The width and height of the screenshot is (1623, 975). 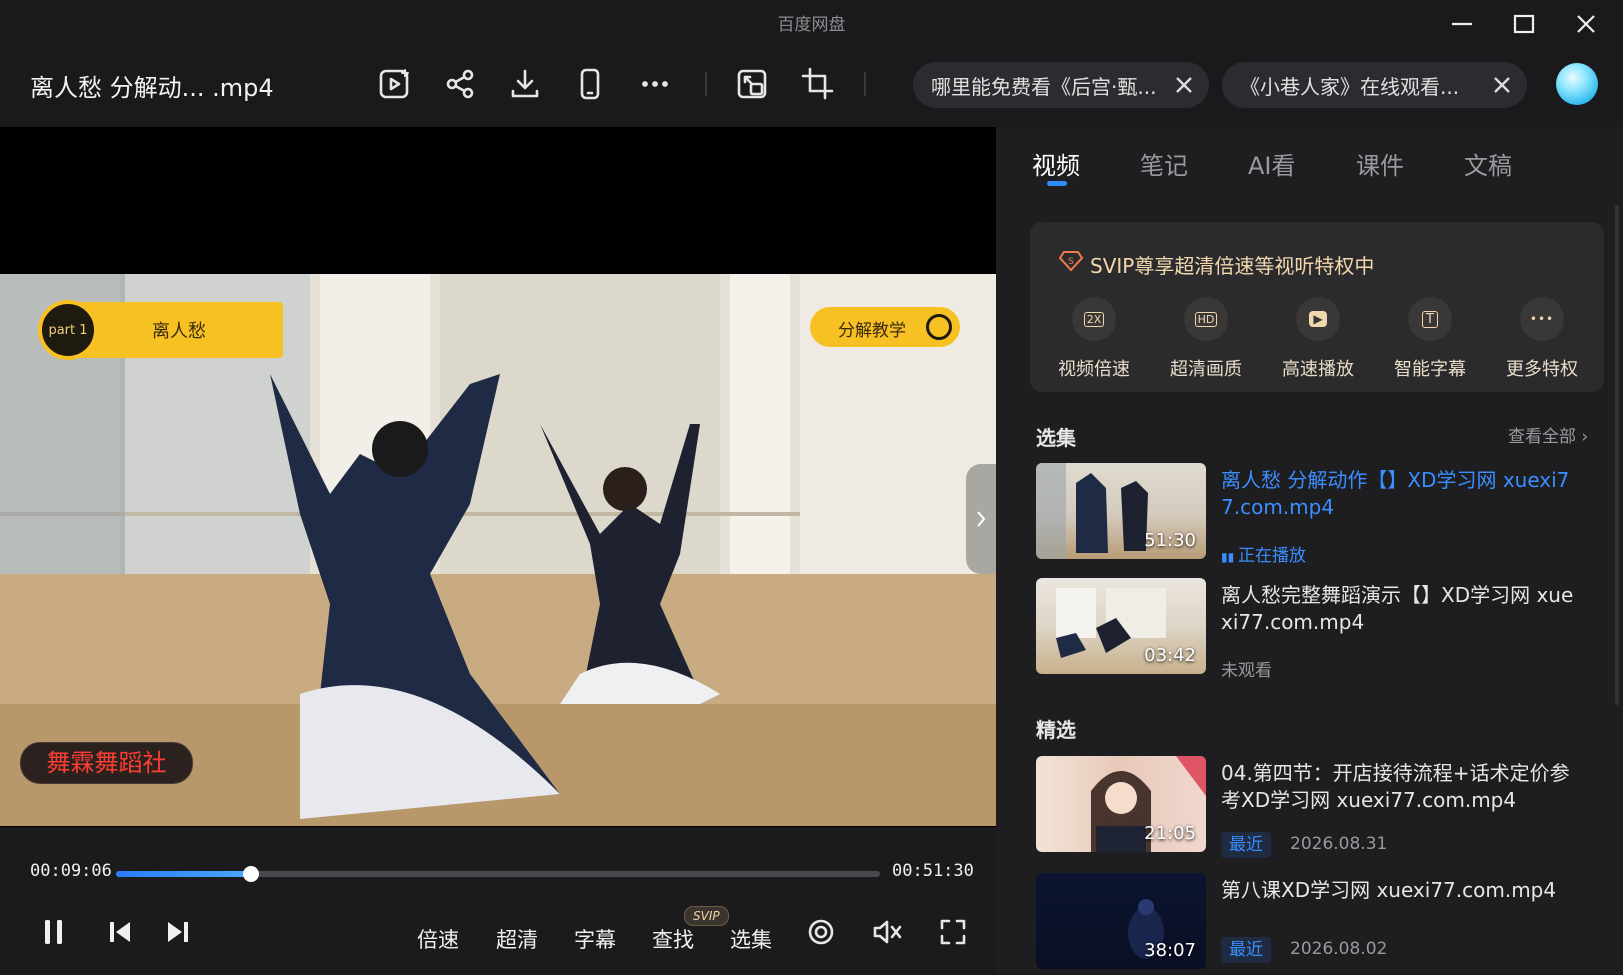 I want to click on view-all-link: 查看全部 ›, so click(x=1548, y=434).